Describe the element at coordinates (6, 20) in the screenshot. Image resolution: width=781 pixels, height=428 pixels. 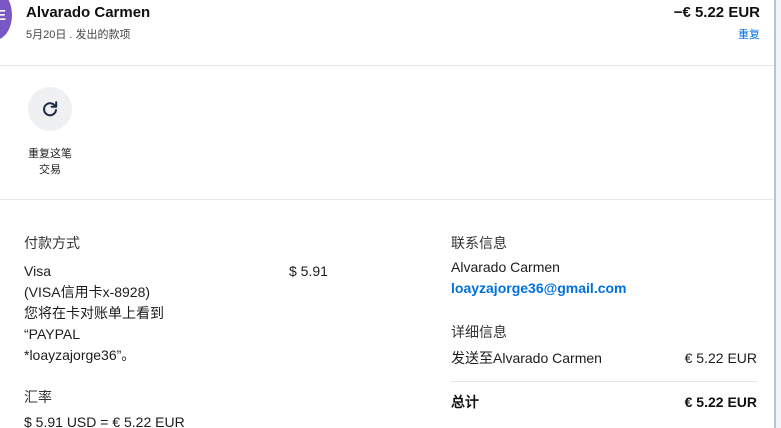
I see `avatar: E` at that location.